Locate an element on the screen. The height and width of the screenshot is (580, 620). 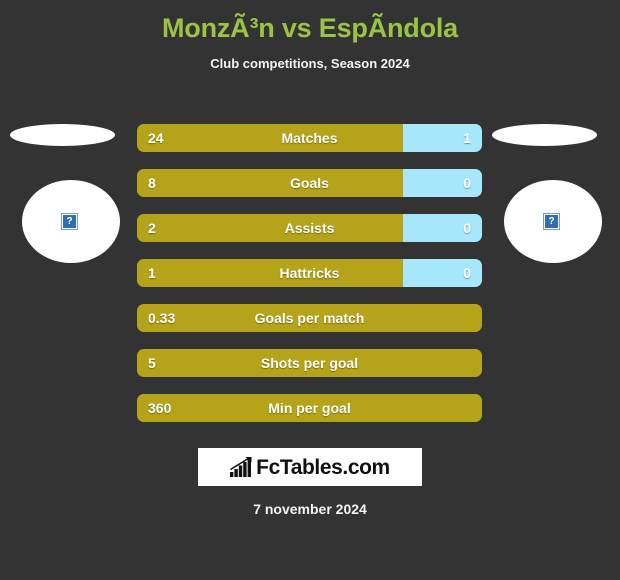
stat-row: 8 Goals 0 is located at coordinates (309, 183).